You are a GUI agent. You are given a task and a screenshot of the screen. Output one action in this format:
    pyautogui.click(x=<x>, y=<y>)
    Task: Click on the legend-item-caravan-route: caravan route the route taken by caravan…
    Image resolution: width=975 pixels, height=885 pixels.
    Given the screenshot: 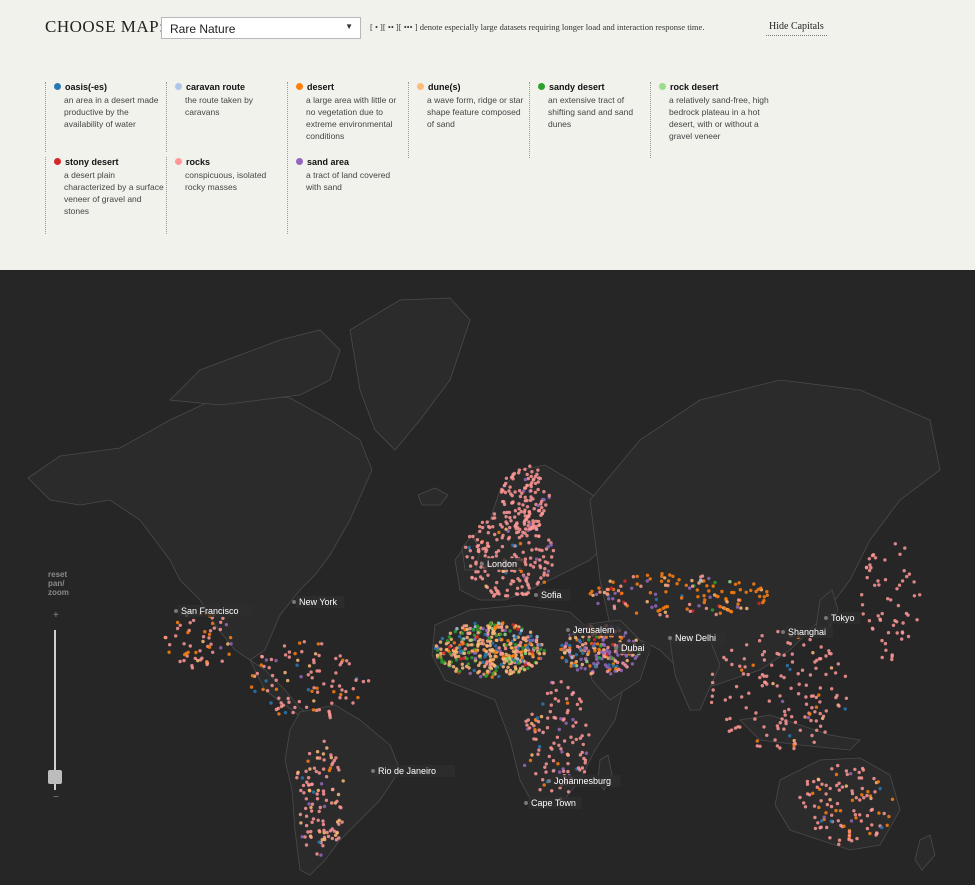 What is the action you would take?
    pyautogui.click(x=226, y=117)
    